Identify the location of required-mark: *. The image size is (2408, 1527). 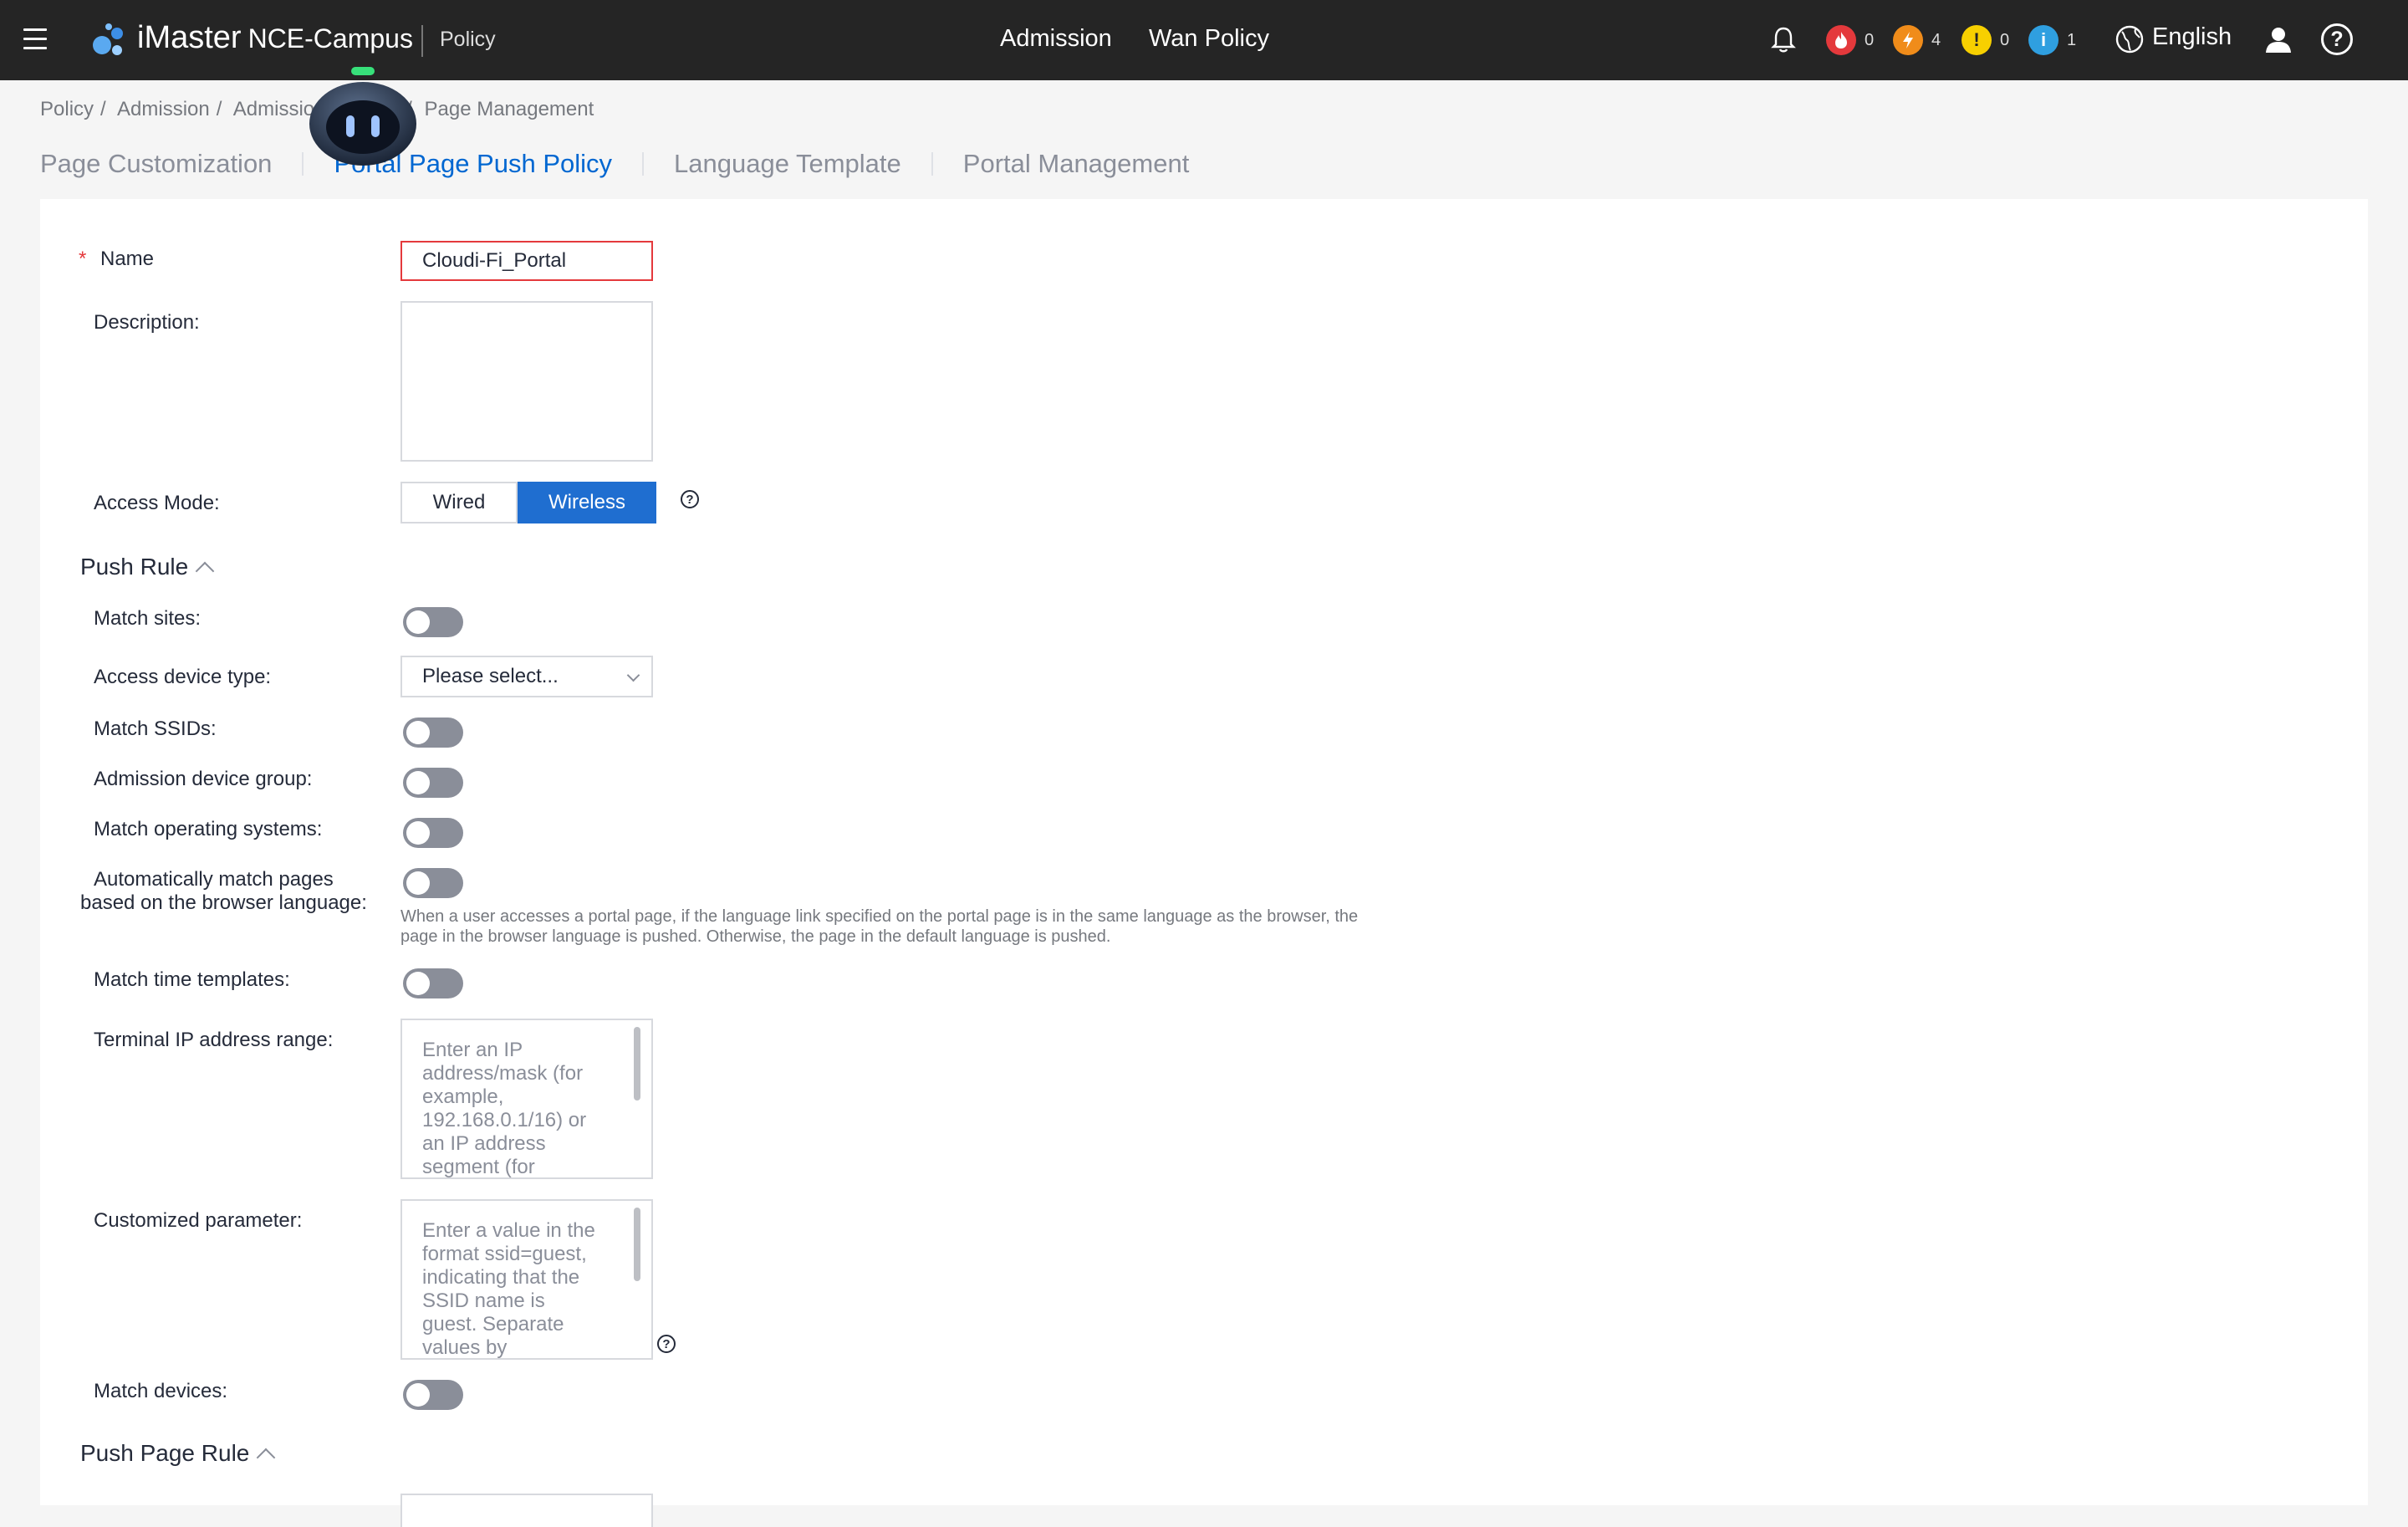
(83, 259).